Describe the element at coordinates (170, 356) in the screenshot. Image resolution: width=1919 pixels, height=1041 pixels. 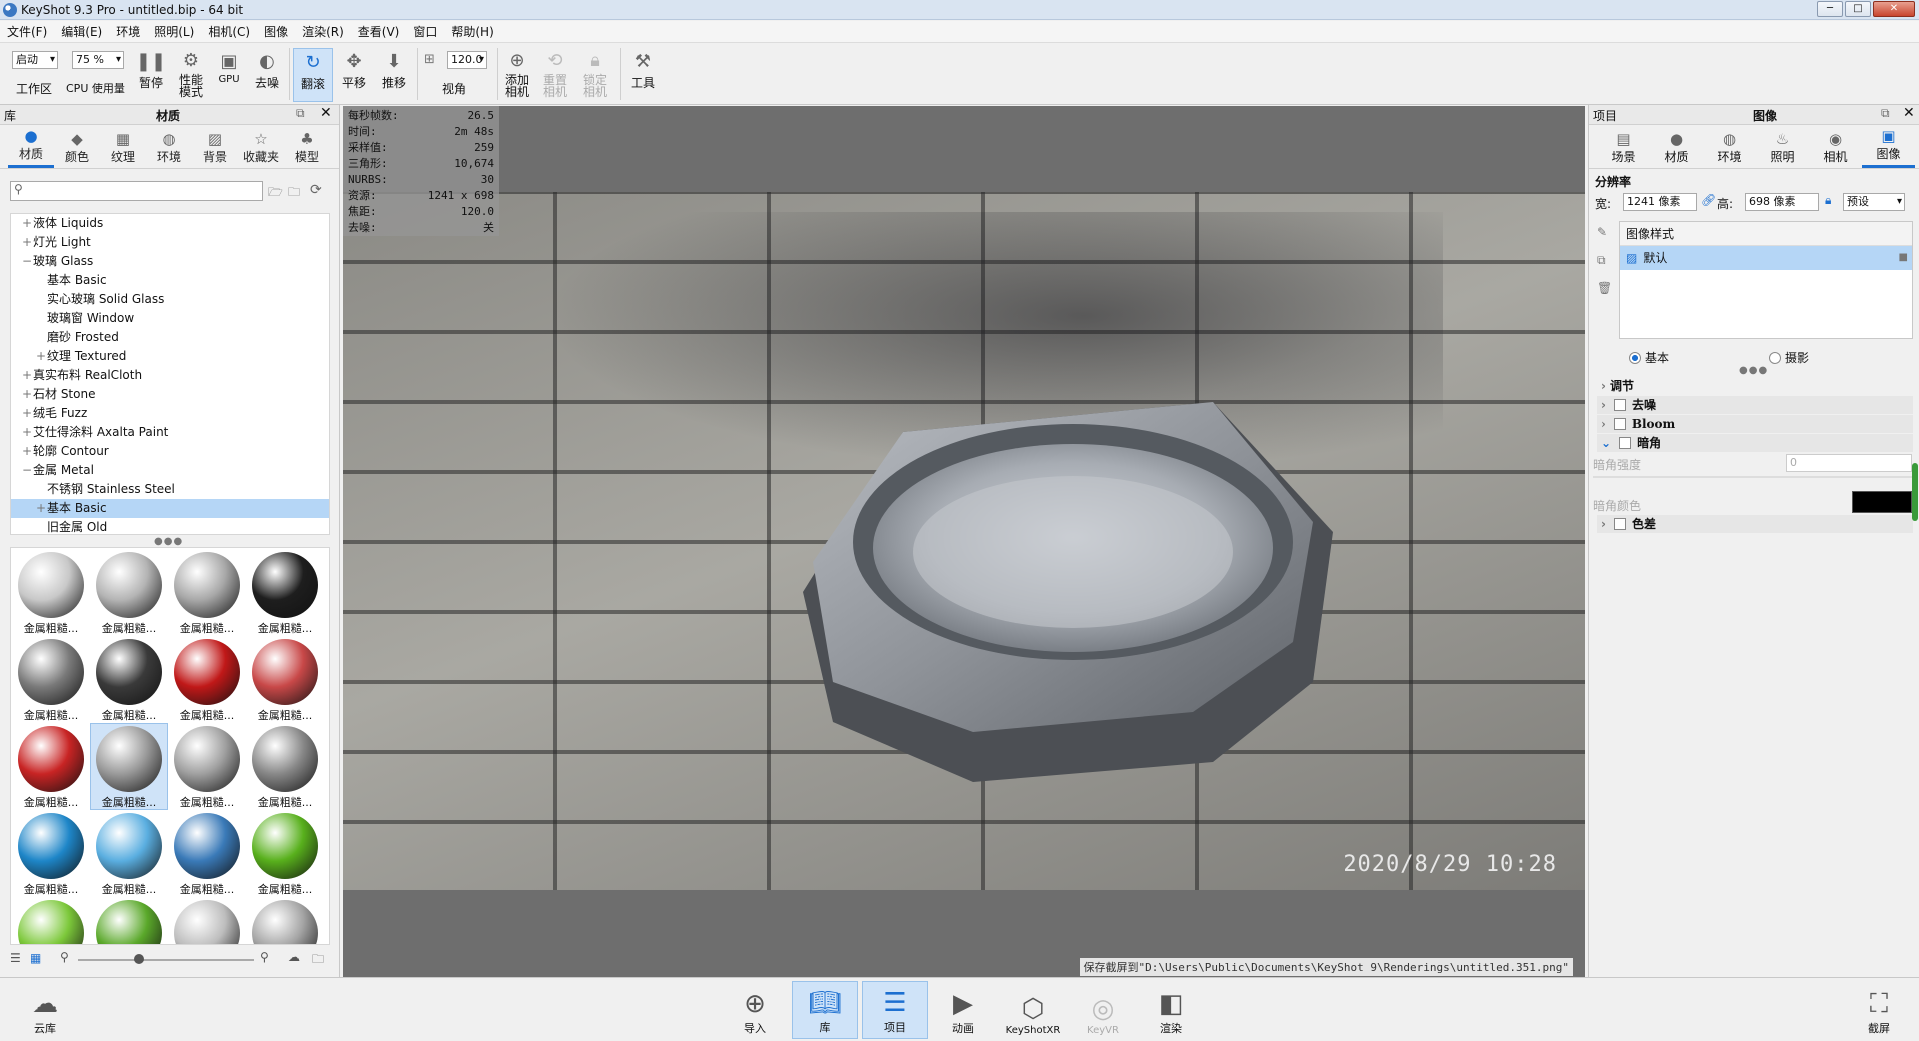
I see `tree-item: +纹理 Textured` at that location.